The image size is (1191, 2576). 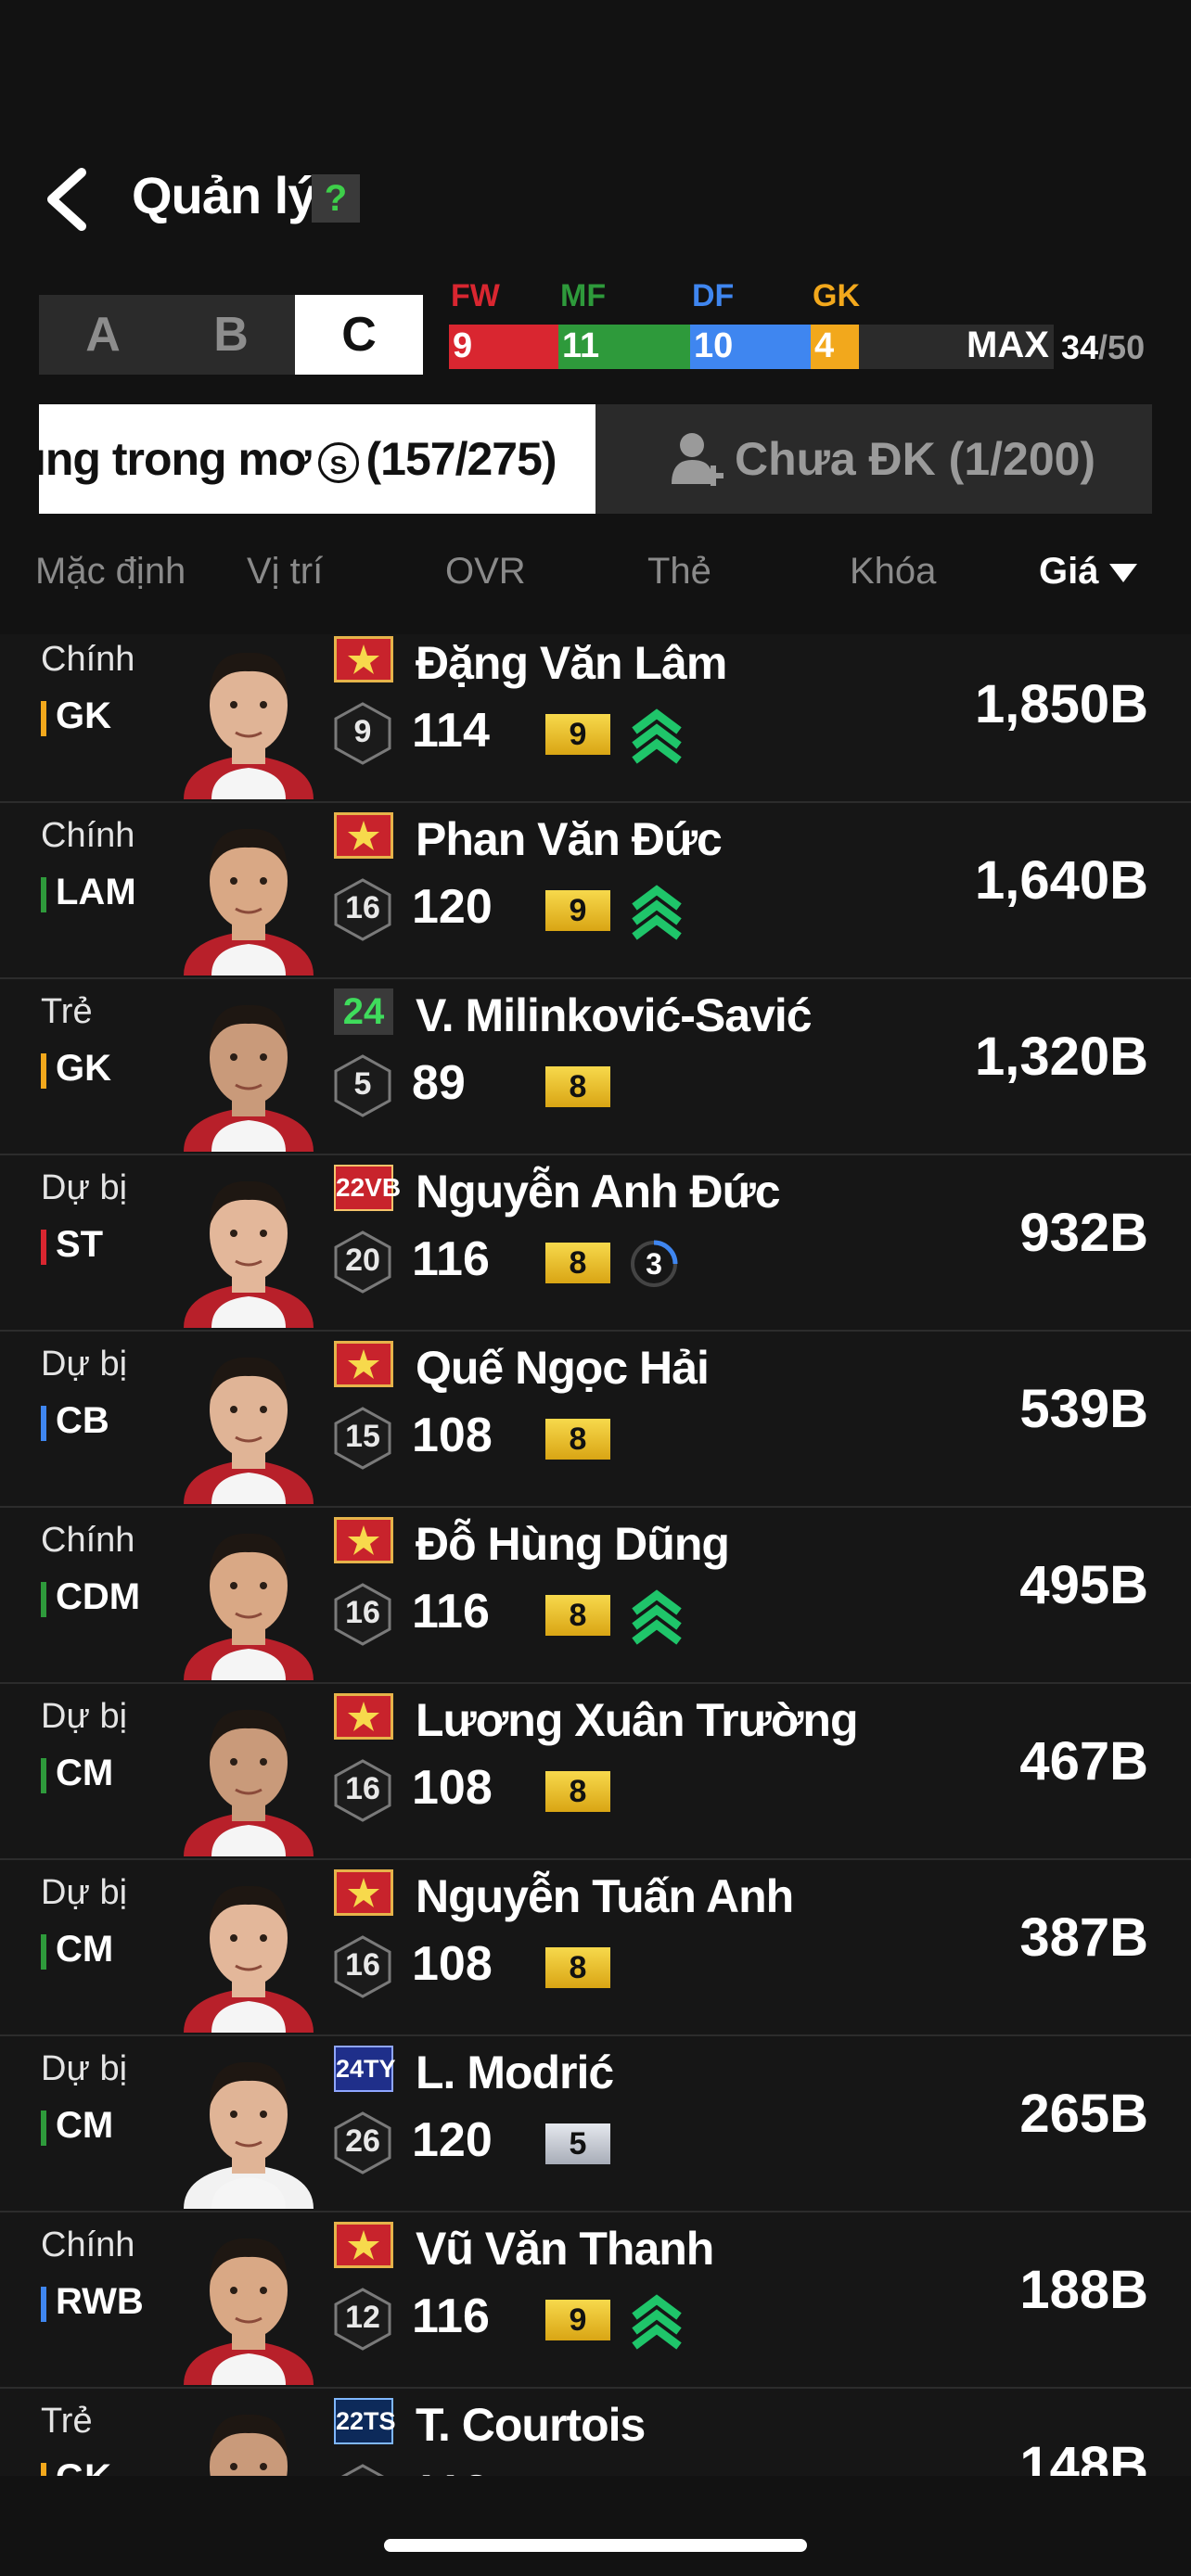 What do you see at coordinates (698, 460) in the screenshot?
I see `add-user-icon` at bounding box center [698, 460].